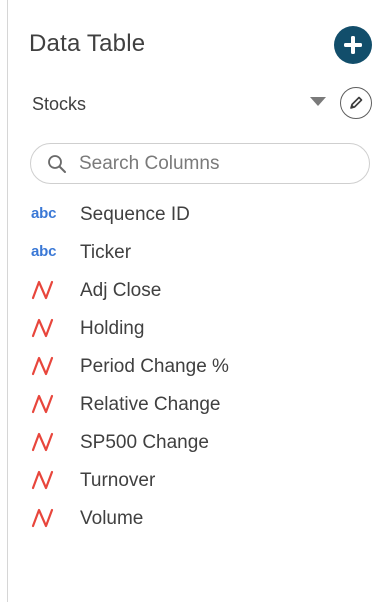  I want to click on pencil-icon, so click(356, 102).